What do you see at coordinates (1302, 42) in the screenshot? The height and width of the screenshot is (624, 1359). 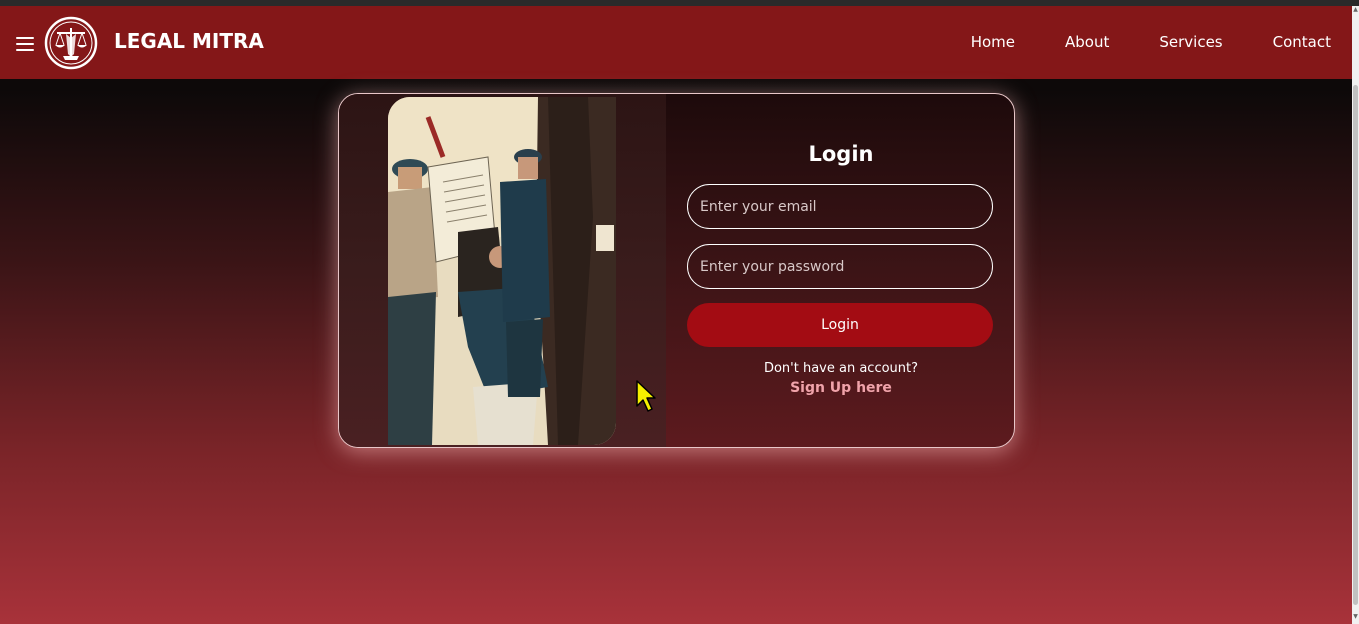 I see `nav-link-contact: Contact` at bounding box center [1302, 42].